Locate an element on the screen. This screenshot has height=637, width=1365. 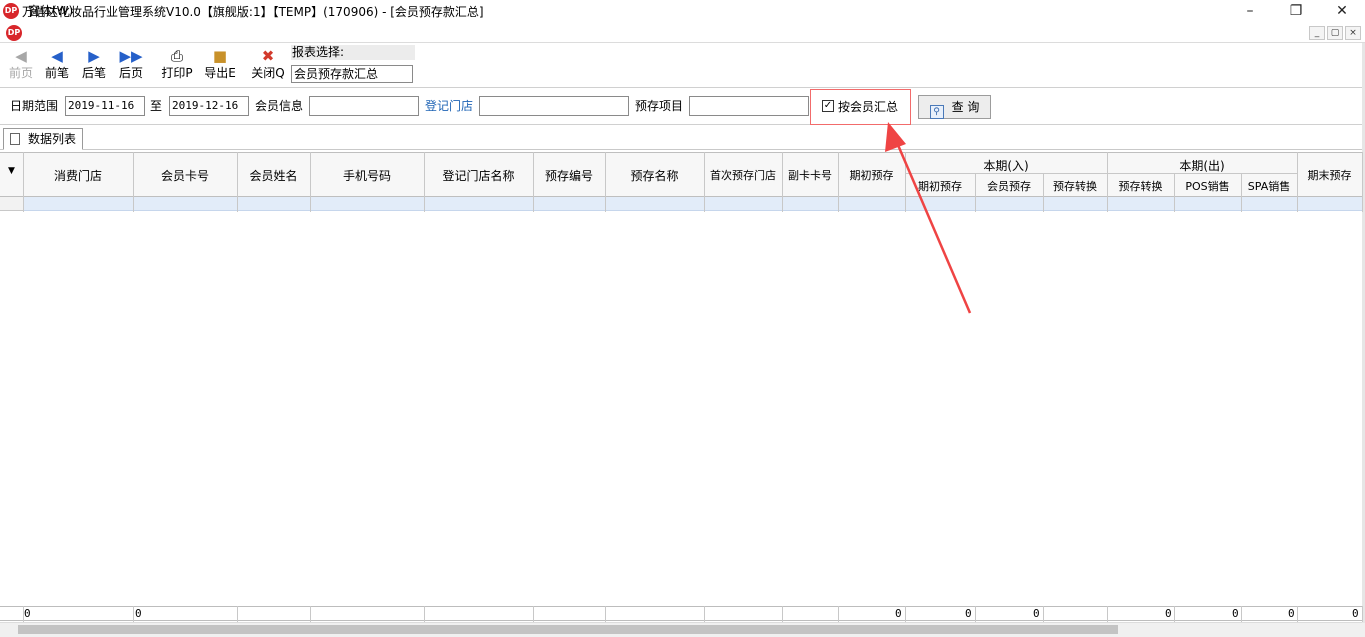
annotation-arrow is located at coordinates (928, 218).